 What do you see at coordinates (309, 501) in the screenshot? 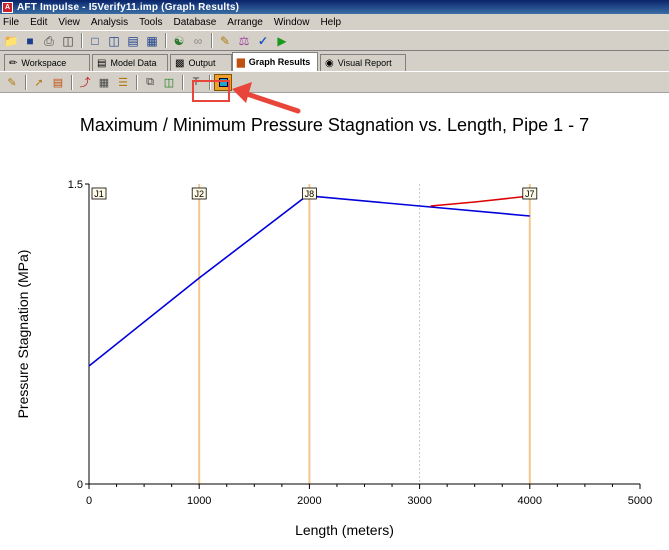
I see `x-tick-label: 2000` at bounding box center [309, 501].